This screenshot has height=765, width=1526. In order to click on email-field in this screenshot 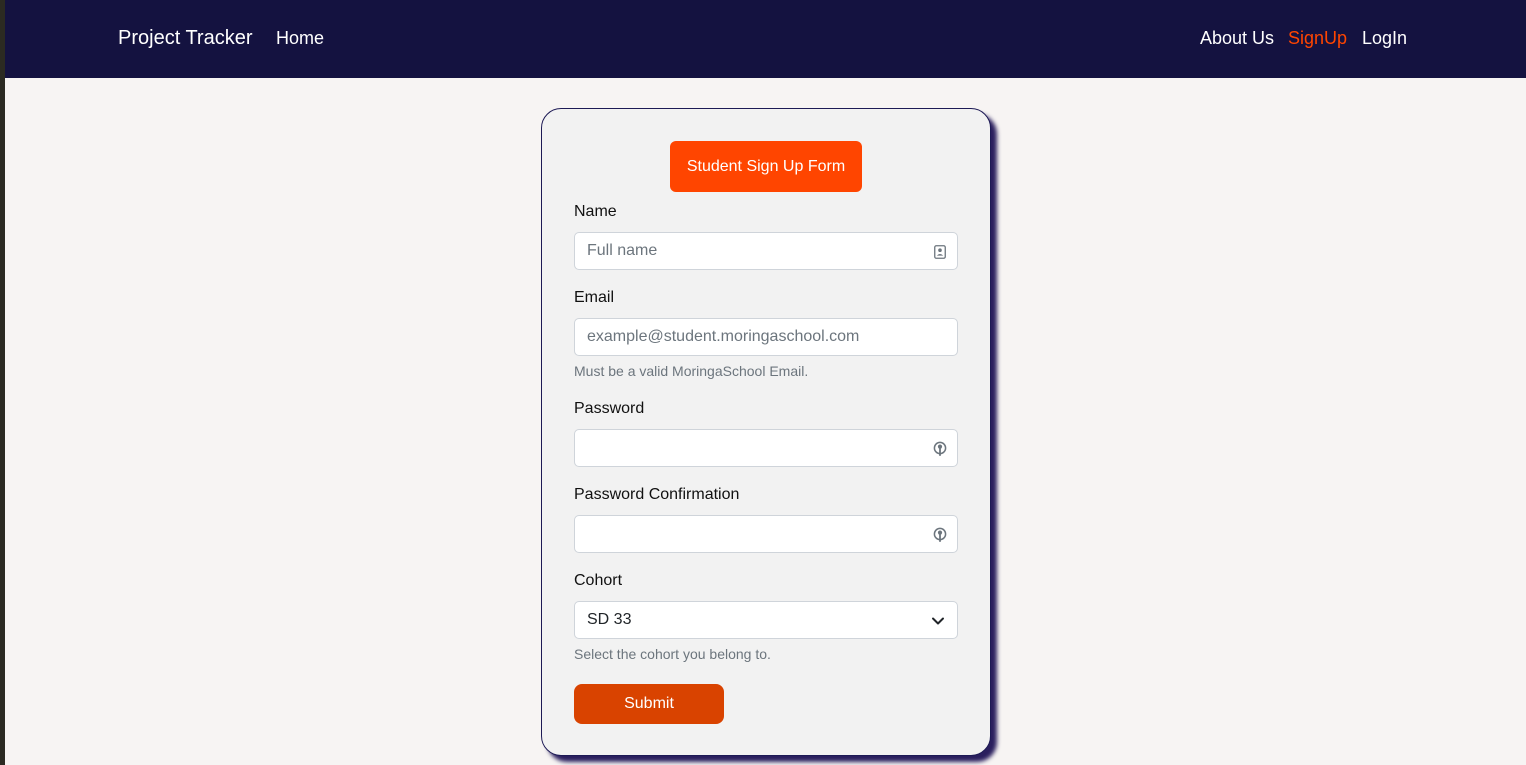, I will do `click(766, 337)`.